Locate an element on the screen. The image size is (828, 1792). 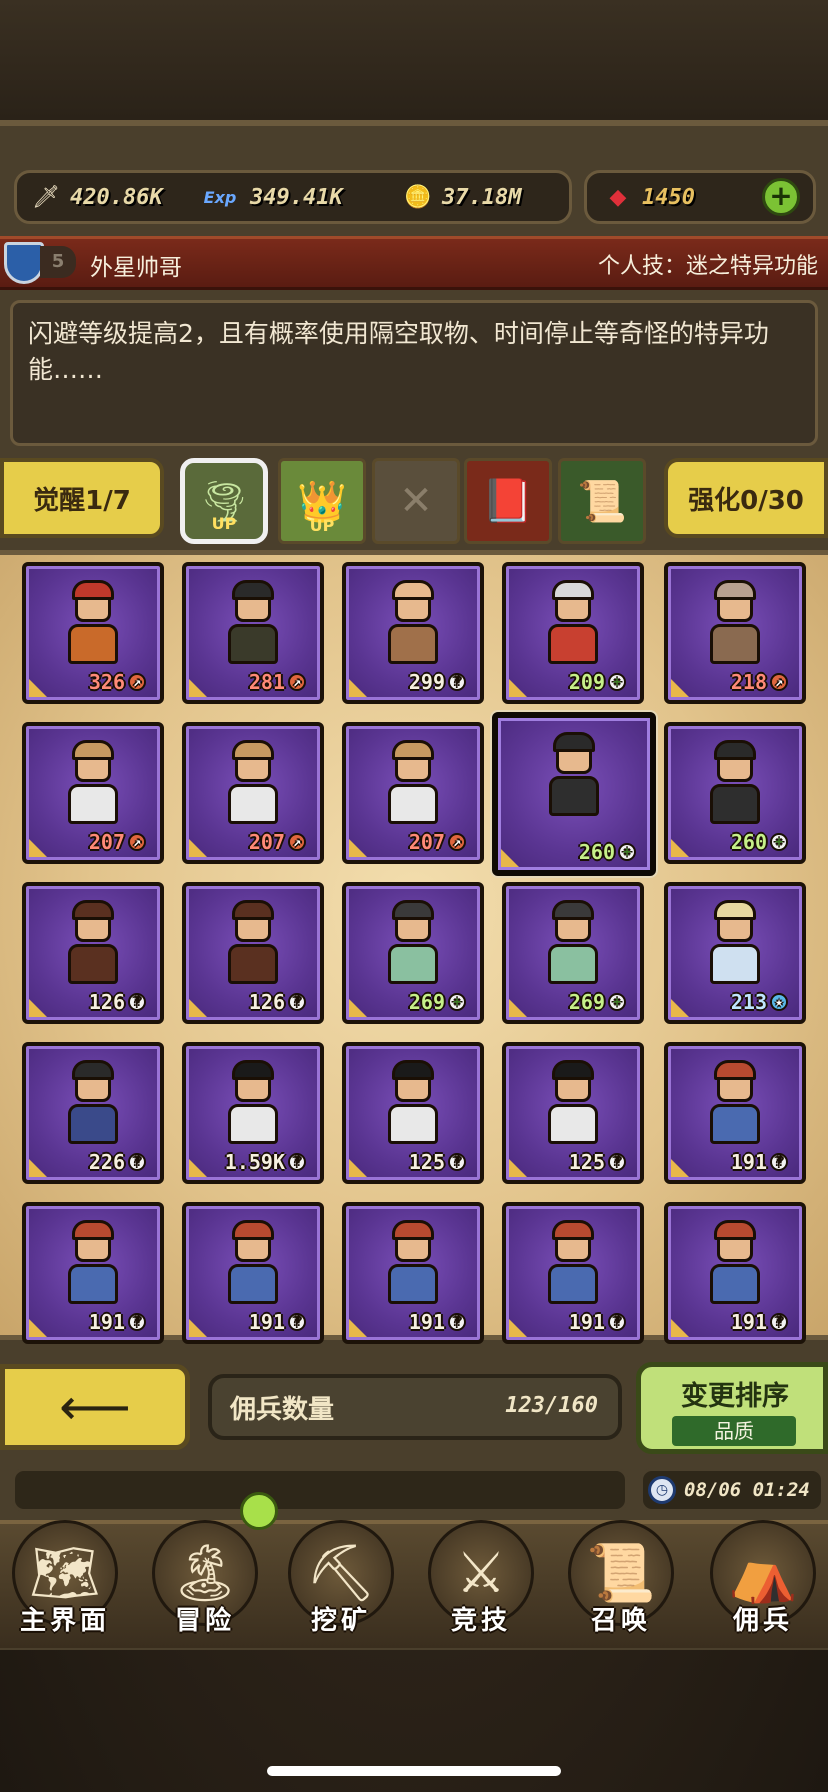
shield-icon is located at coordinates (24, 263).